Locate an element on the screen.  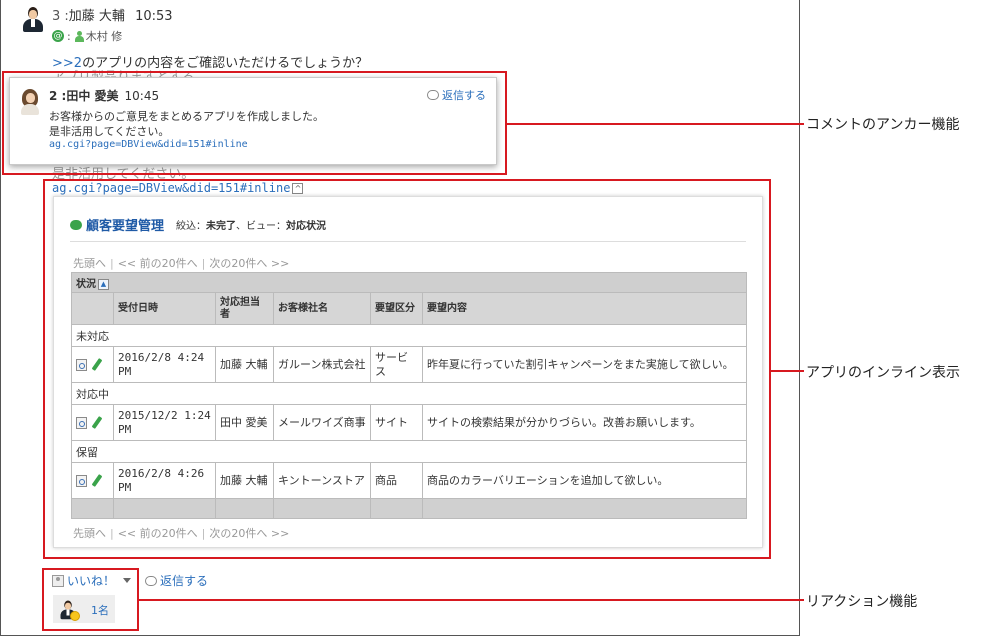
mention-icon: @ is located at coordinates (58, 36).